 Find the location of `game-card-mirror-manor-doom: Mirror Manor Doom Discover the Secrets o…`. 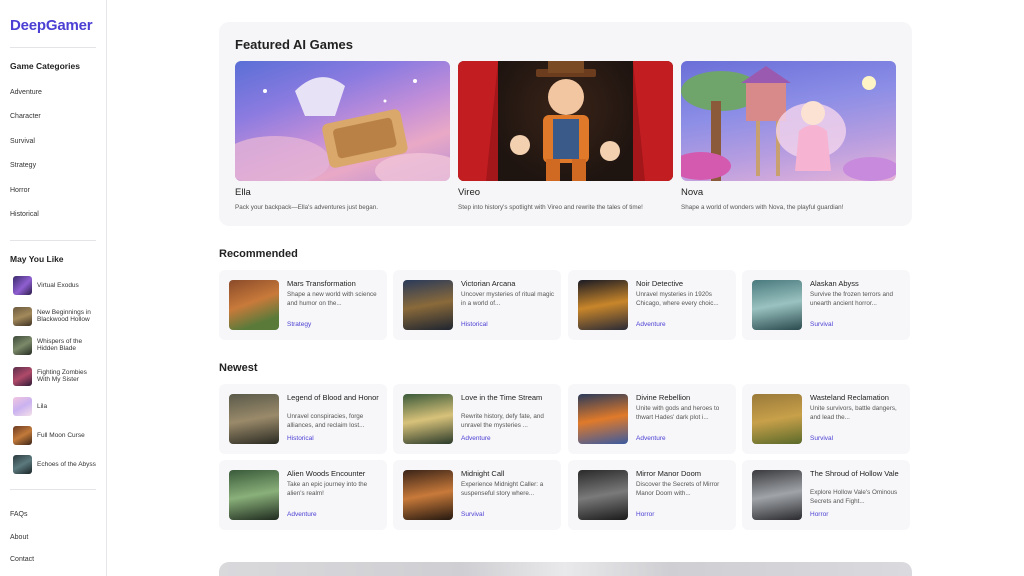

game-card-mirror-manor-doom: Mirror Manor Doom Discover the Secrets o… is located at coordinates (652, 495).